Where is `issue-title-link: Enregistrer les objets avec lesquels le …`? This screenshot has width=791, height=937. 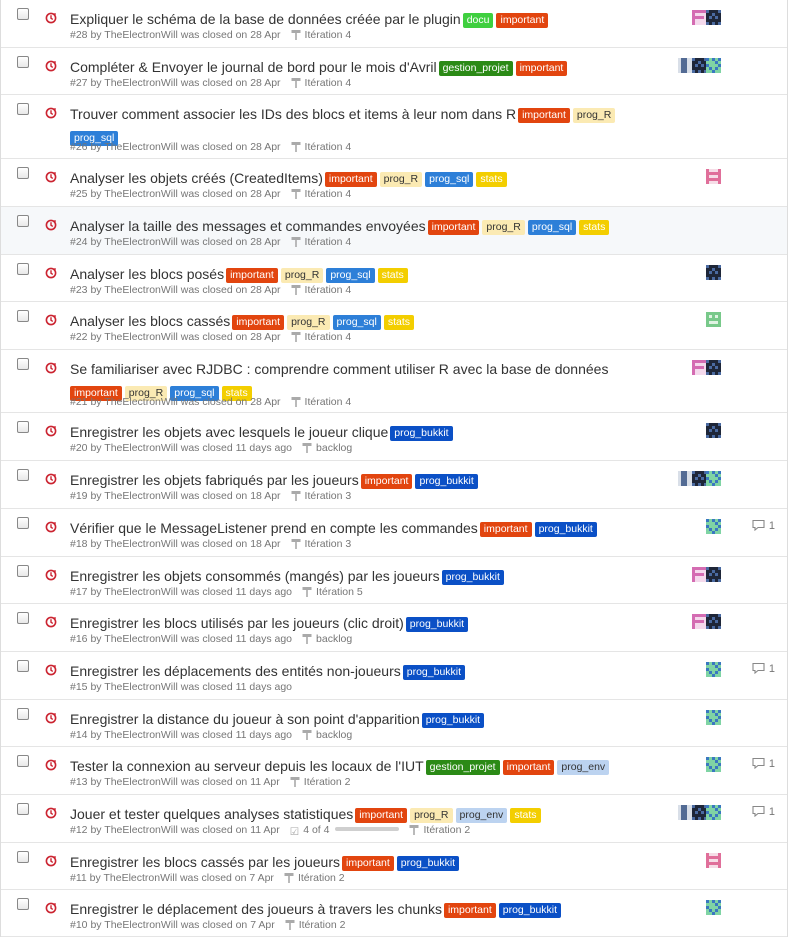 issue-title-link: Enregistrer les objets avec lesquels le … is located at coordinates (229, 432).